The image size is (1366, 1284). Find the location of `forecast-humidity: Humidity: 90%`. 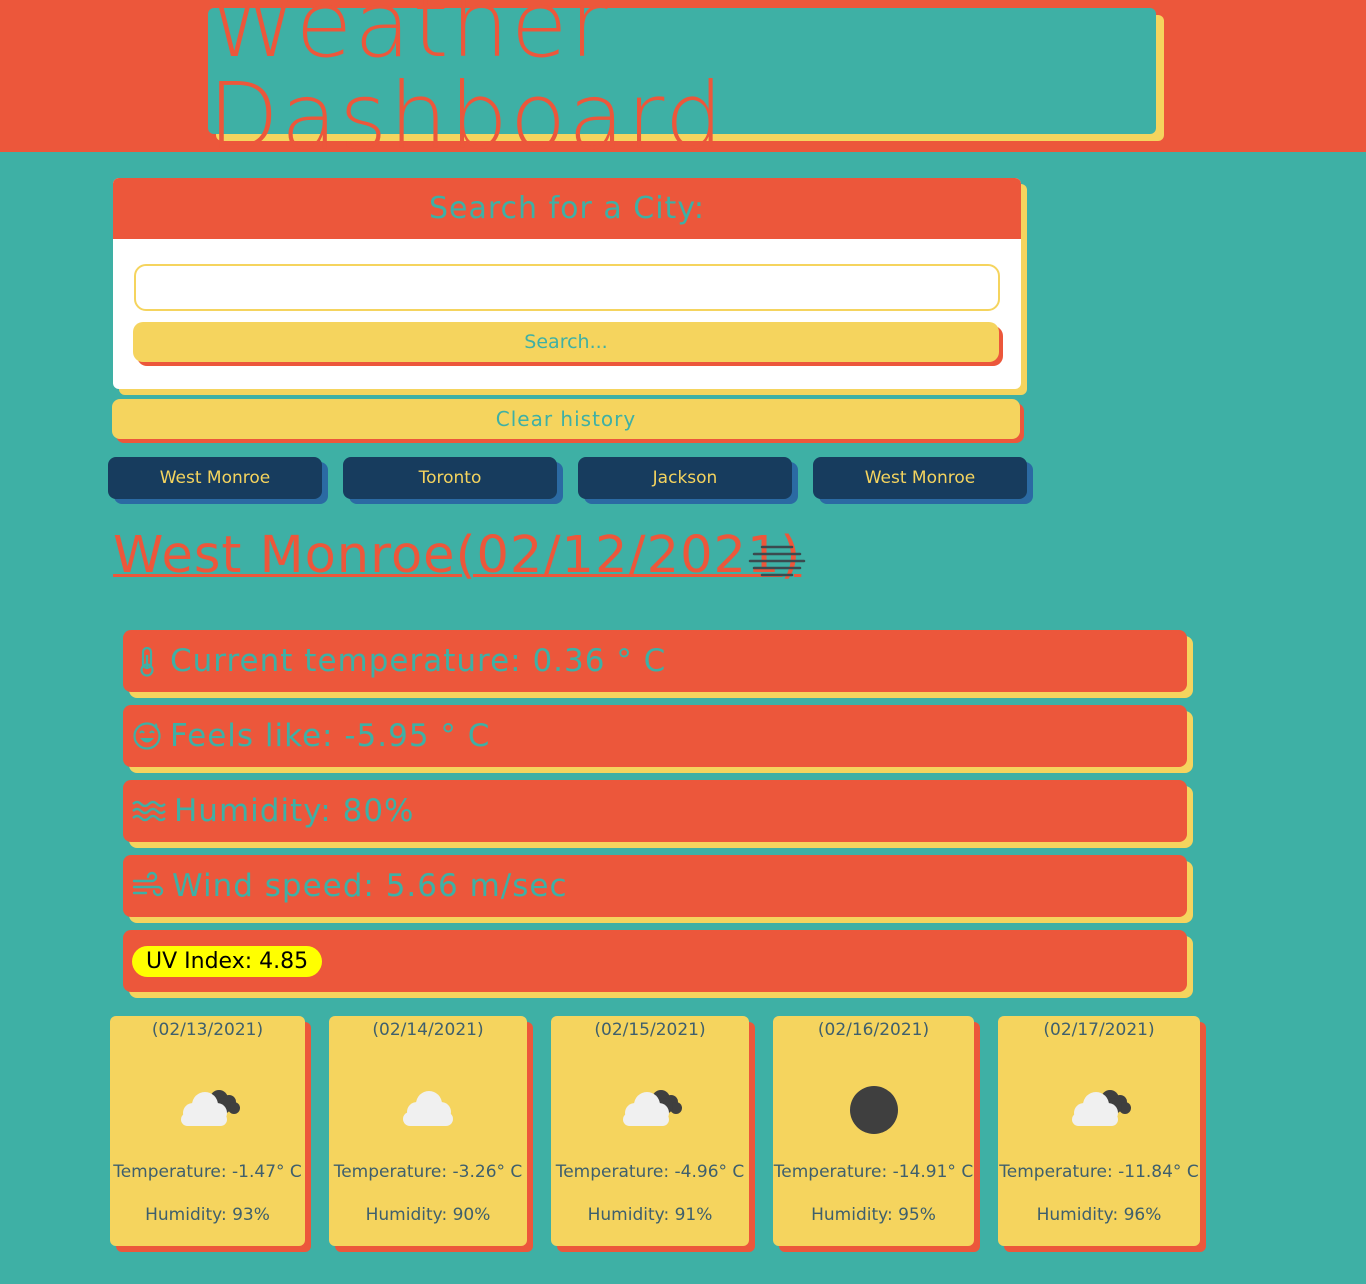

forecast-humidity: Humidity: 90% is located at coordinates (428, 1215).